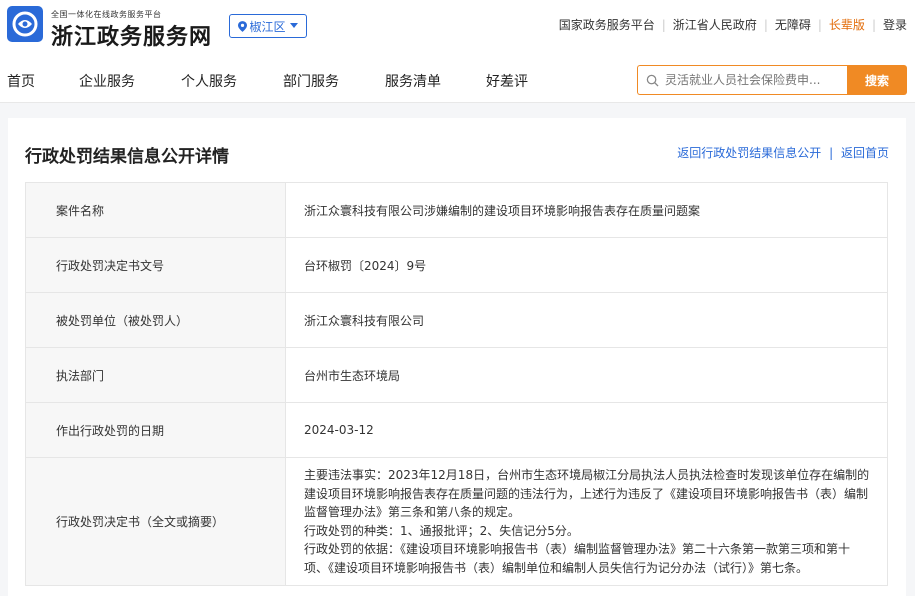 This screenshot has width=915, height=596. Describe the element at coordinates (209, 81) in the screenshot. I see `nav-personal-services: 个人服务` at that location.